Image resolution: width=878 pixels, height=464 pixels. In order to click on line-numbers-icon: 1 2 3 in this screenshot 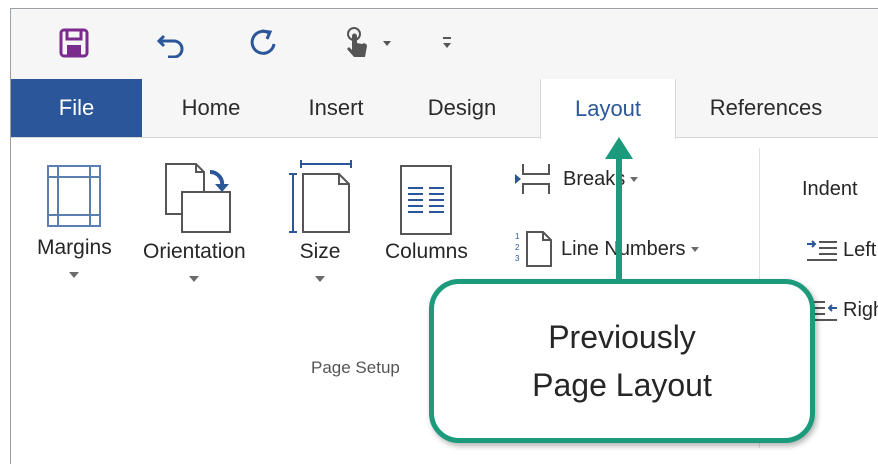, I will do `click(533, 249)`.